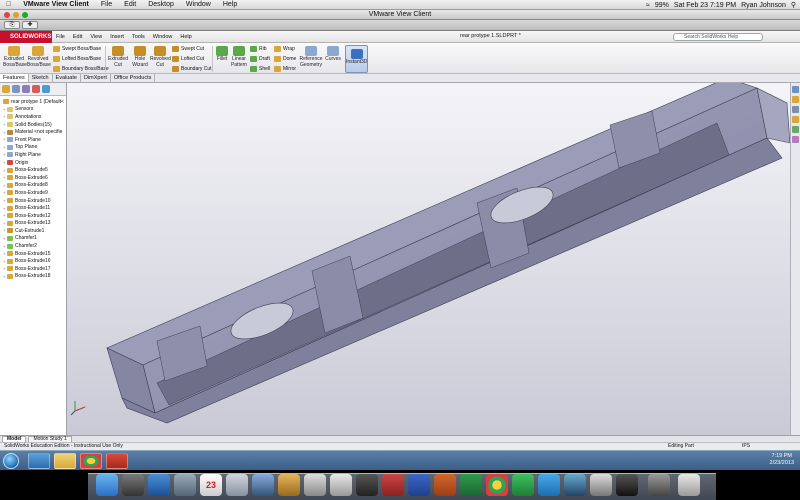  Describe the element at coordinates (67, 78) in the screenshot. I see `tab-evaluate: Evaluate` at that location.